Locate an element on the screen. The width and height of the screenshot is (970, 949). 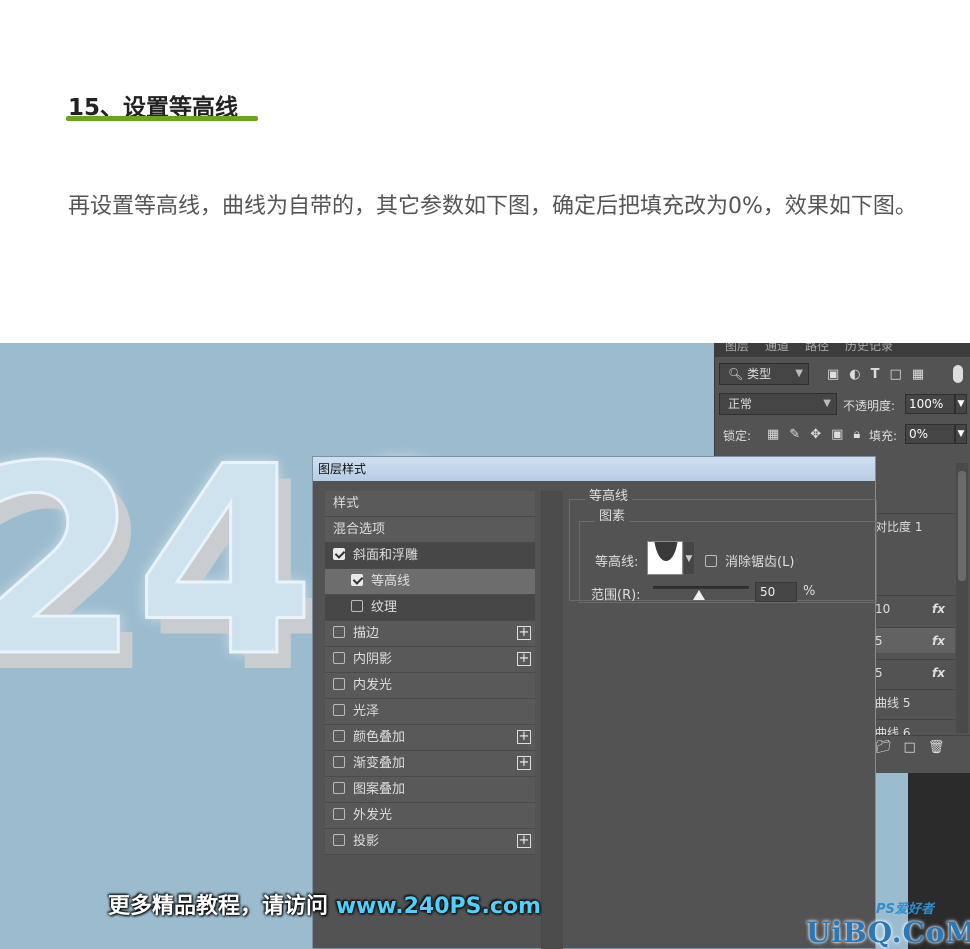
range-slider-thumb is located at coordinates (699, 595).